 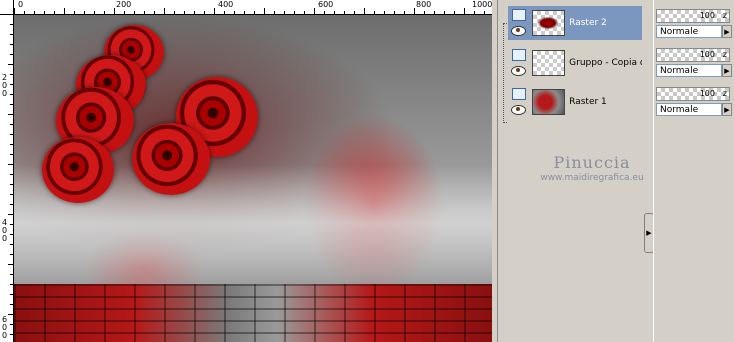 What do you see at coordinates (588, 23) in the screenshot?
I see `layer-name: Raster 2` at bounding box center [588, 23].